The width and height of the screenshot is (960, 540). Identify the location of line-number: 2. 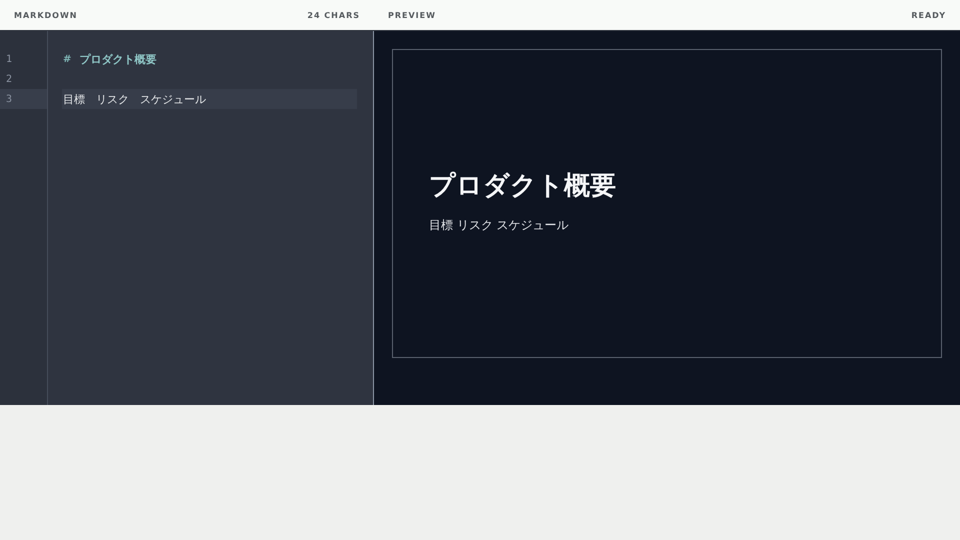
(9, 79).